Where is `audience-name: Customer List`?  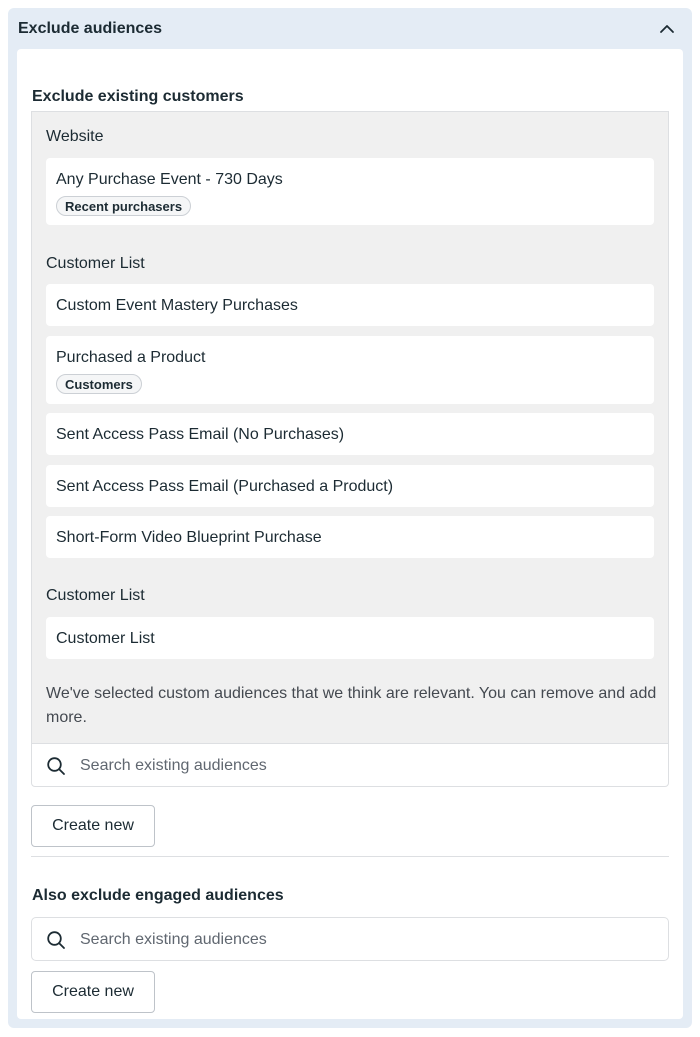
audience-name: Customer List is located at coordinates (105, 638).